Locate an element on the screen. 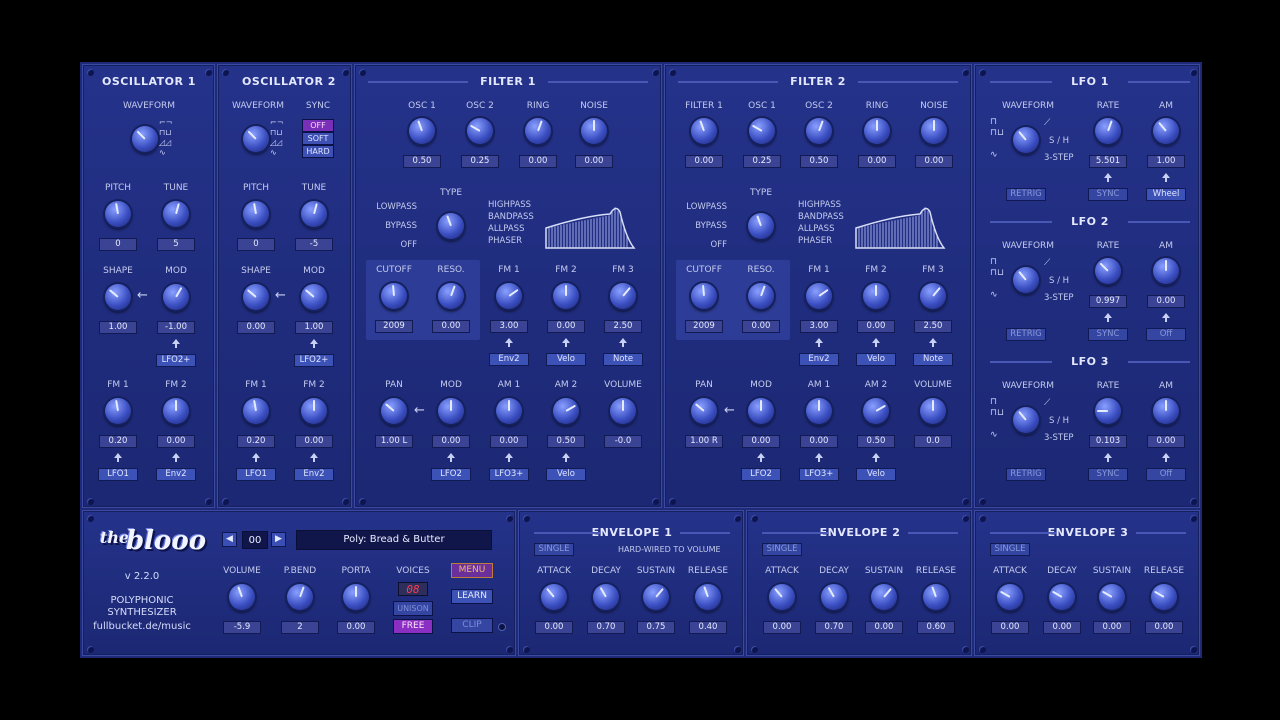  filter2-mod-value: 0.00 is located at coordinates (761, 441).